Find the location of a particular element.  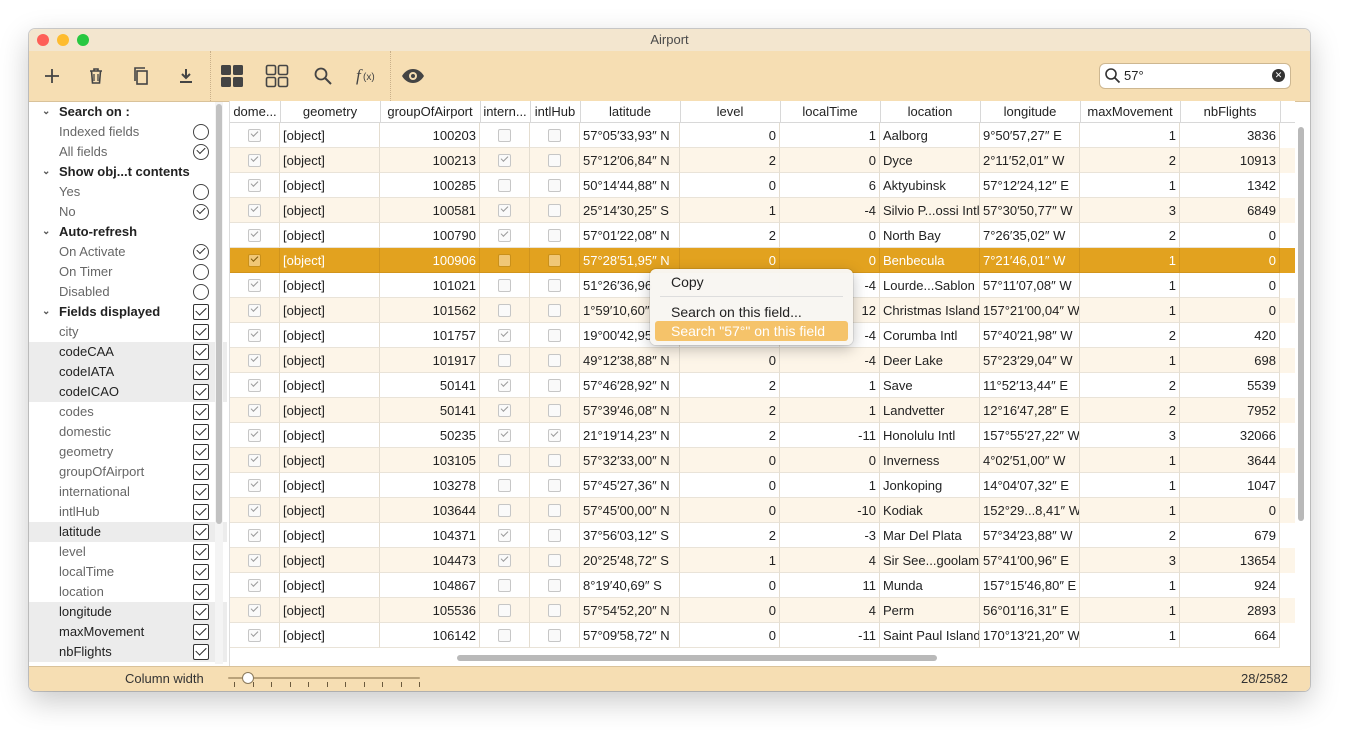

sidebar-option: nbFlights is located at coordinates (128, 652).